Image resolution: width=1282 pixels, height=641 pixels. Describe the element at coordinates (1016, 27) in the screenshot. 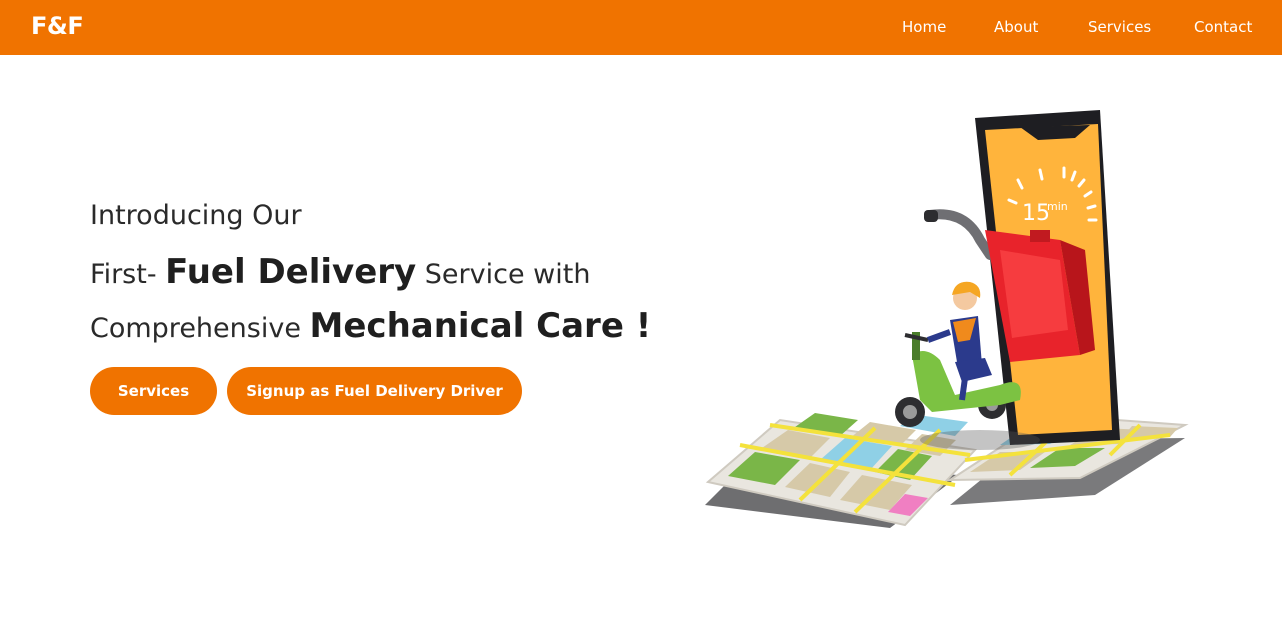

I see `nav-link-about: About` at that location.